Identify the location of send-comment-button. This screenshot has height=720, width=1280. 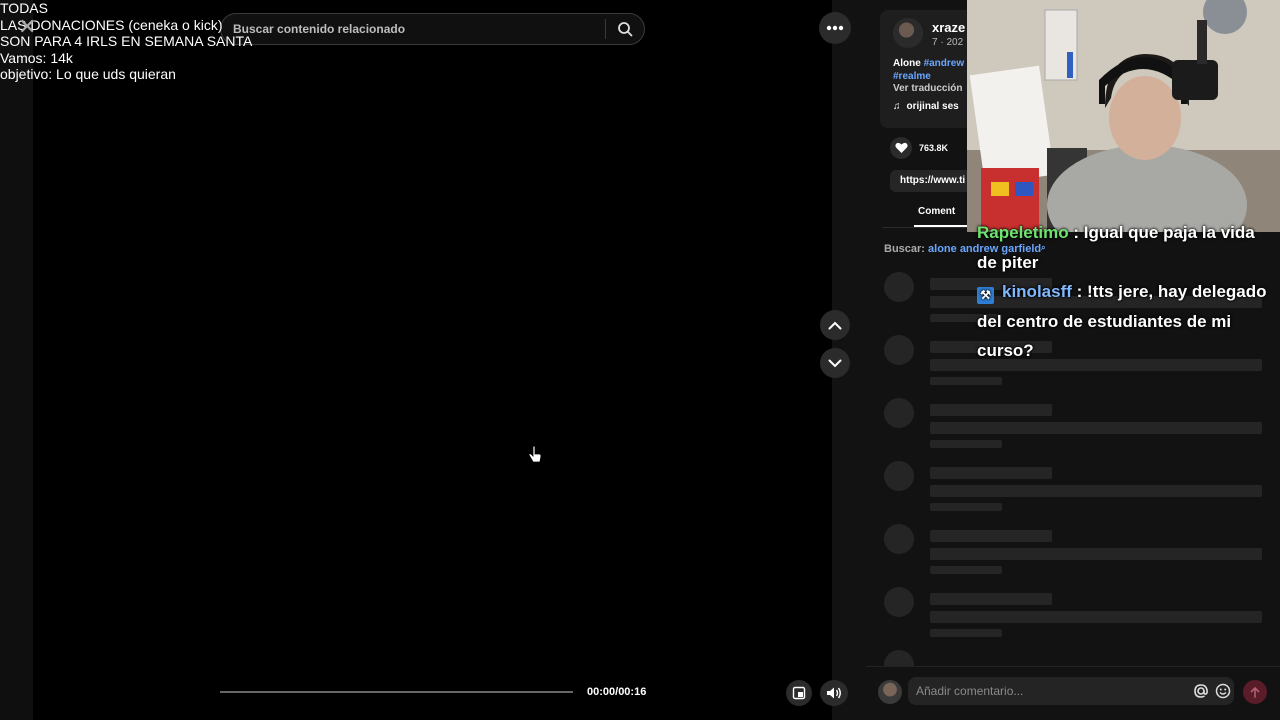
(1255, 692).